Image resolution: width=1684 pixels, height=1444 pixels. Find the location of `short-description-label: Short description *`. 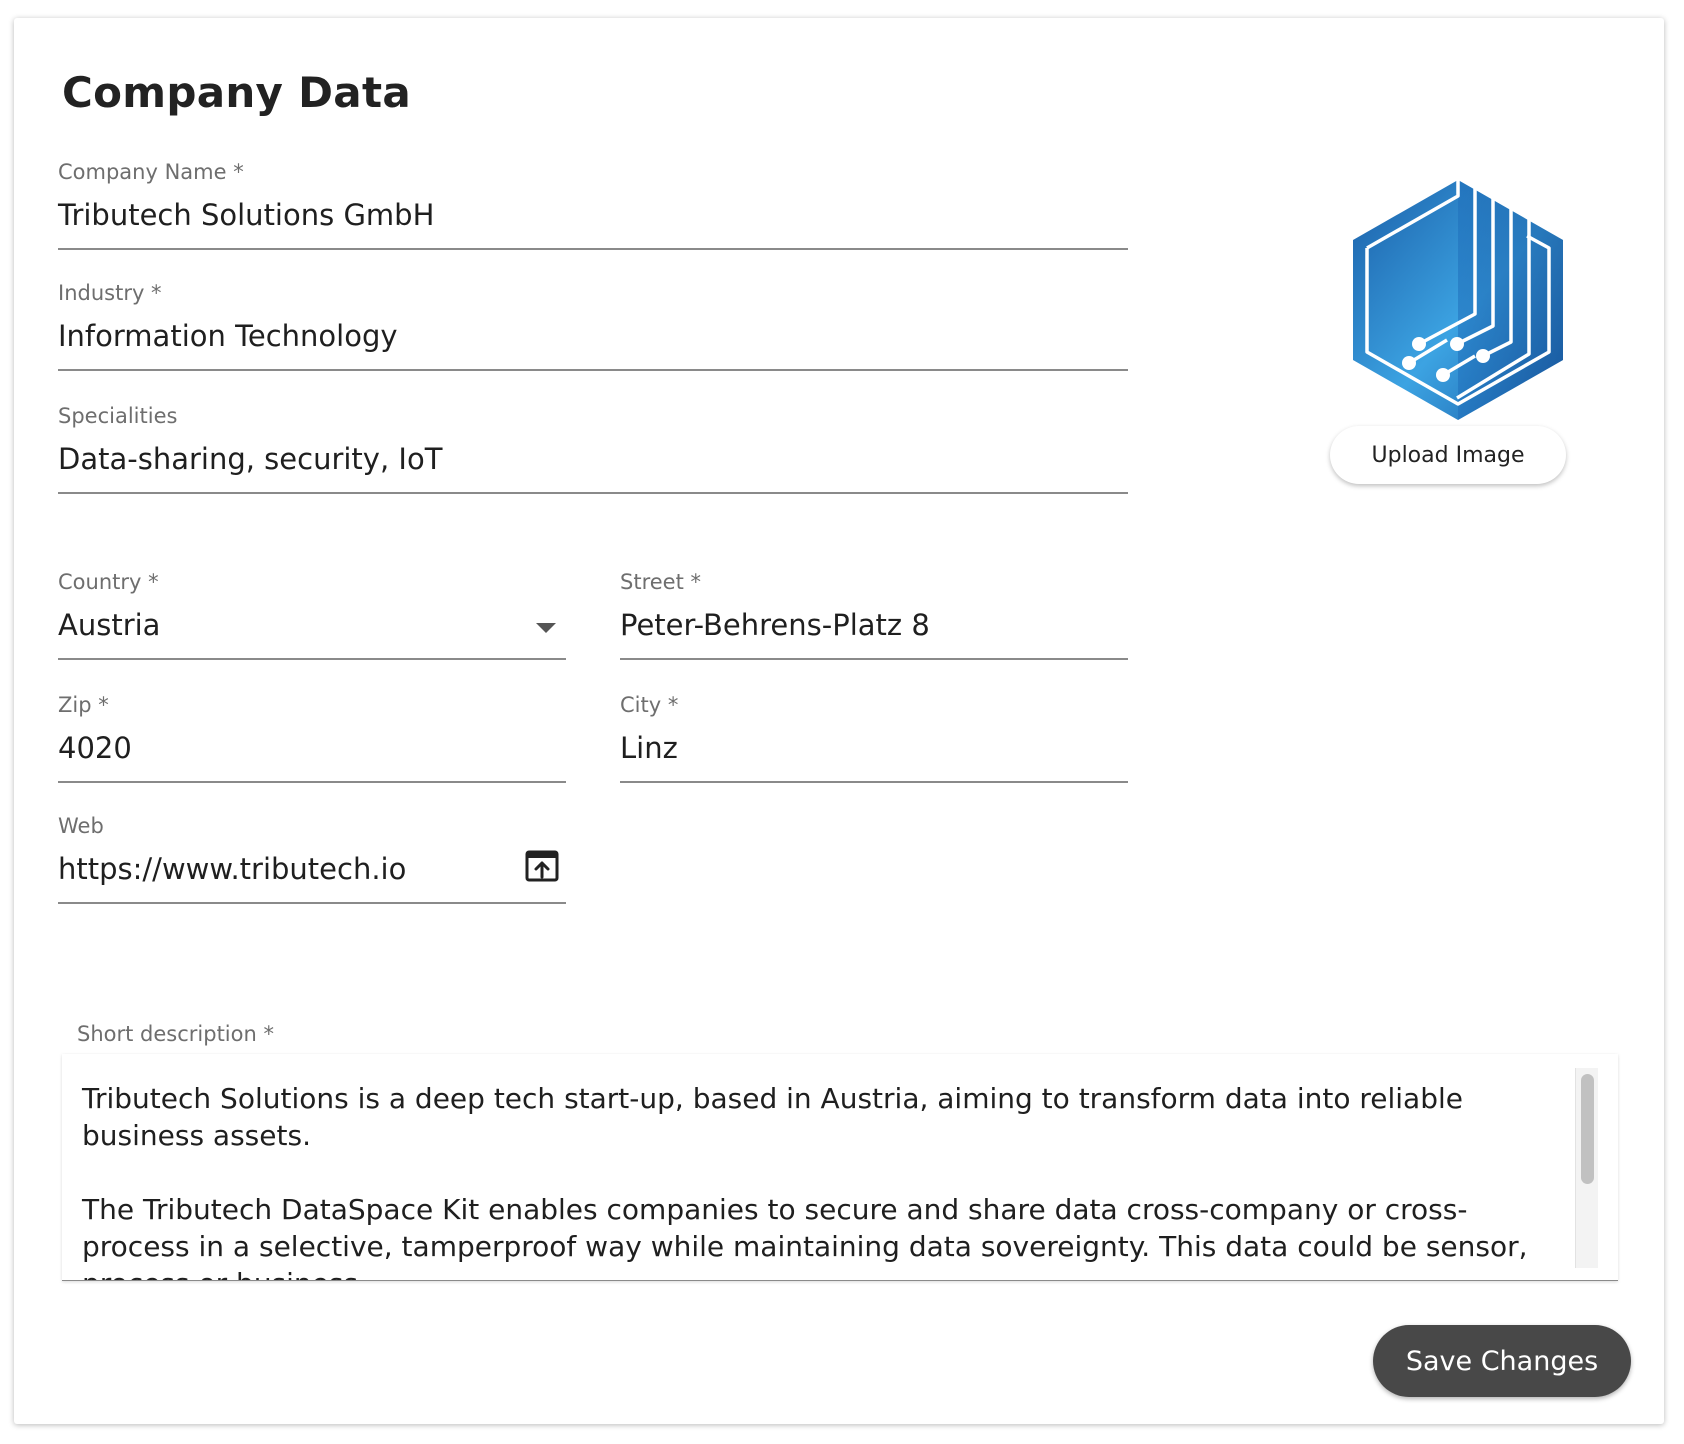

short-description-label: Short description * is located at coordinates (175, 1034).